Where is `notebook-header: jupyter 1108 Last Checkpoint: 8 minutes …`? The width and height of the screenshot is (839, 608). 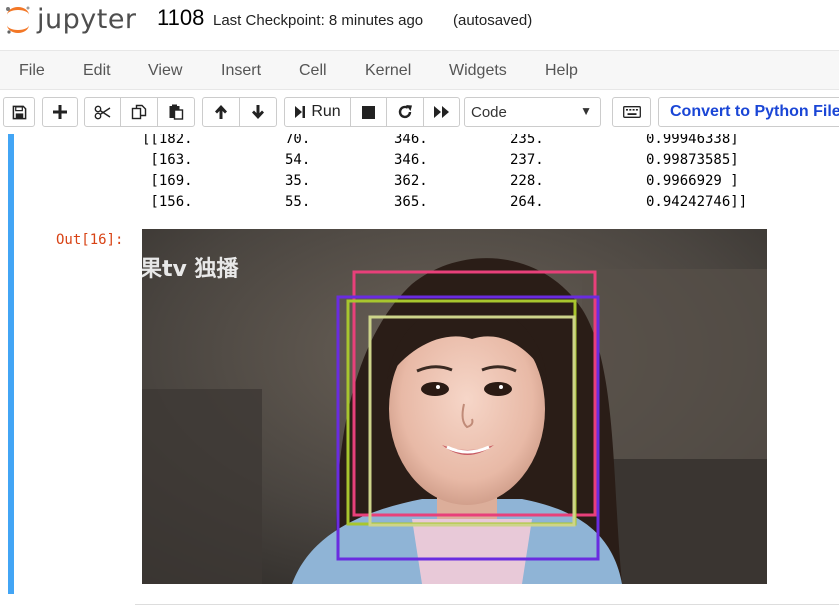 notebook-header: jupyter 1108 Last Checkpoint: 8 minutes … is located at coordinates (419, 25).